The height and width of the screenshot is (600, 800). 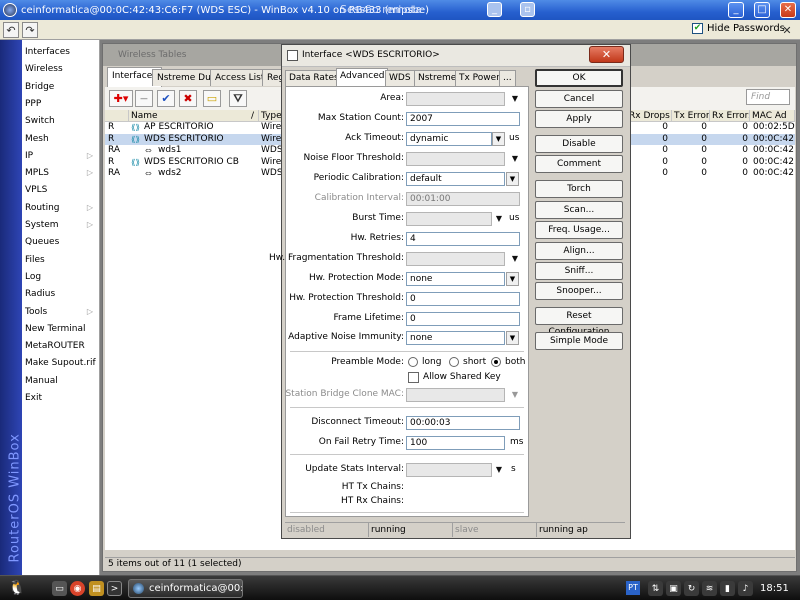 I want to click on tab-wds: WDS, so click(x=400, y=78).